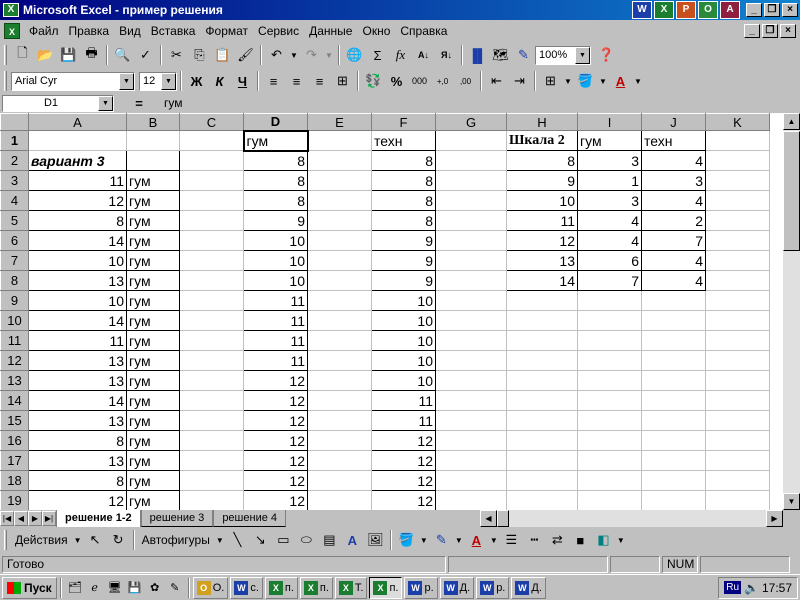 The height and width of the screenshot is (600, 800). I want to click on wordart-icon: A, so click(352, 540).